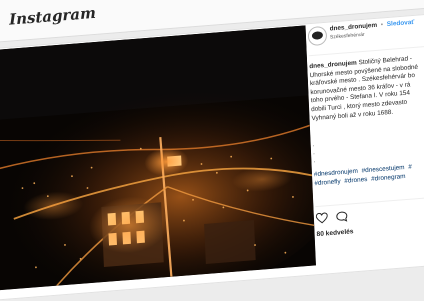 The image size is (424, 301). I want to click on post-actions, so click(369, 212).